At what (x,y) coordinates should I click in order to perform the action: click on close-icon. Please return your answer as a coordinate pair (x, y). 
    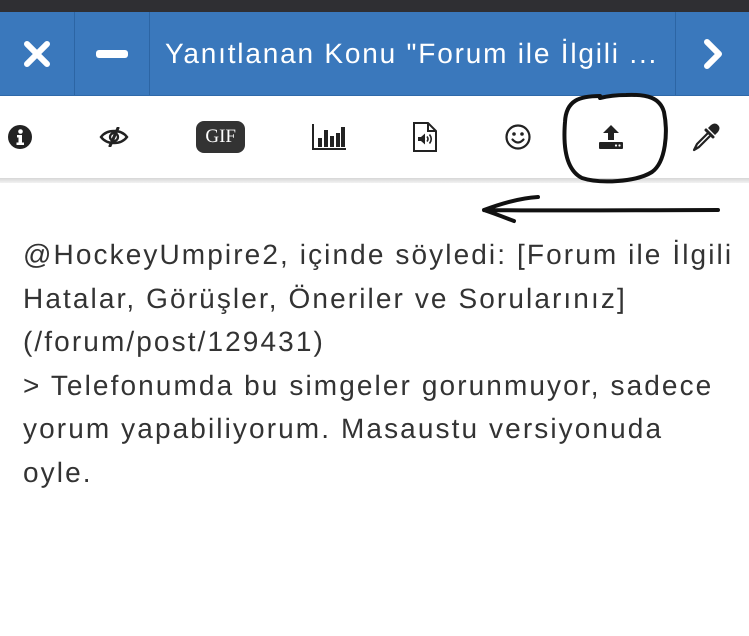
    Looking at the image, I should click on (37, 54).